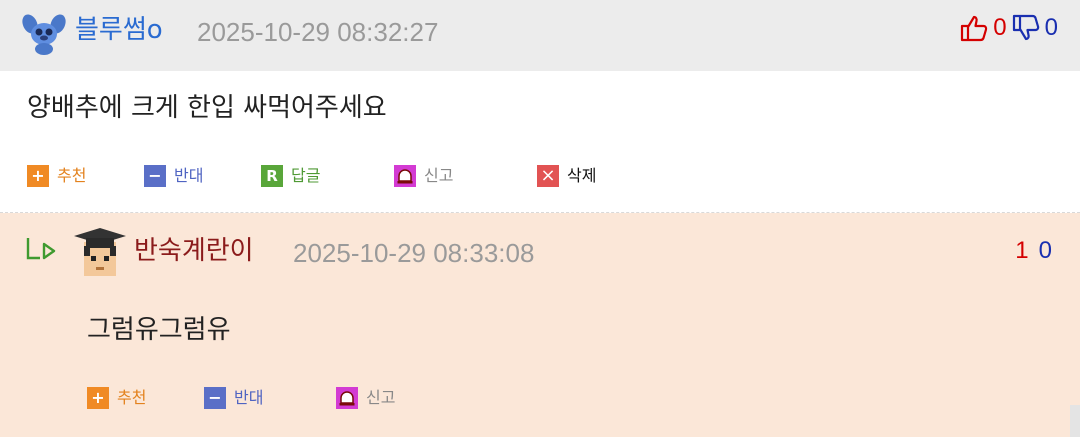 The width and height of the screenshot is (1080, 437). What do you see at coordinates (207, 108) in the screenshot?
I see `comment-body: 양배추에 크게 한입 싸먹어주세요` at bounding box center [207, 108].